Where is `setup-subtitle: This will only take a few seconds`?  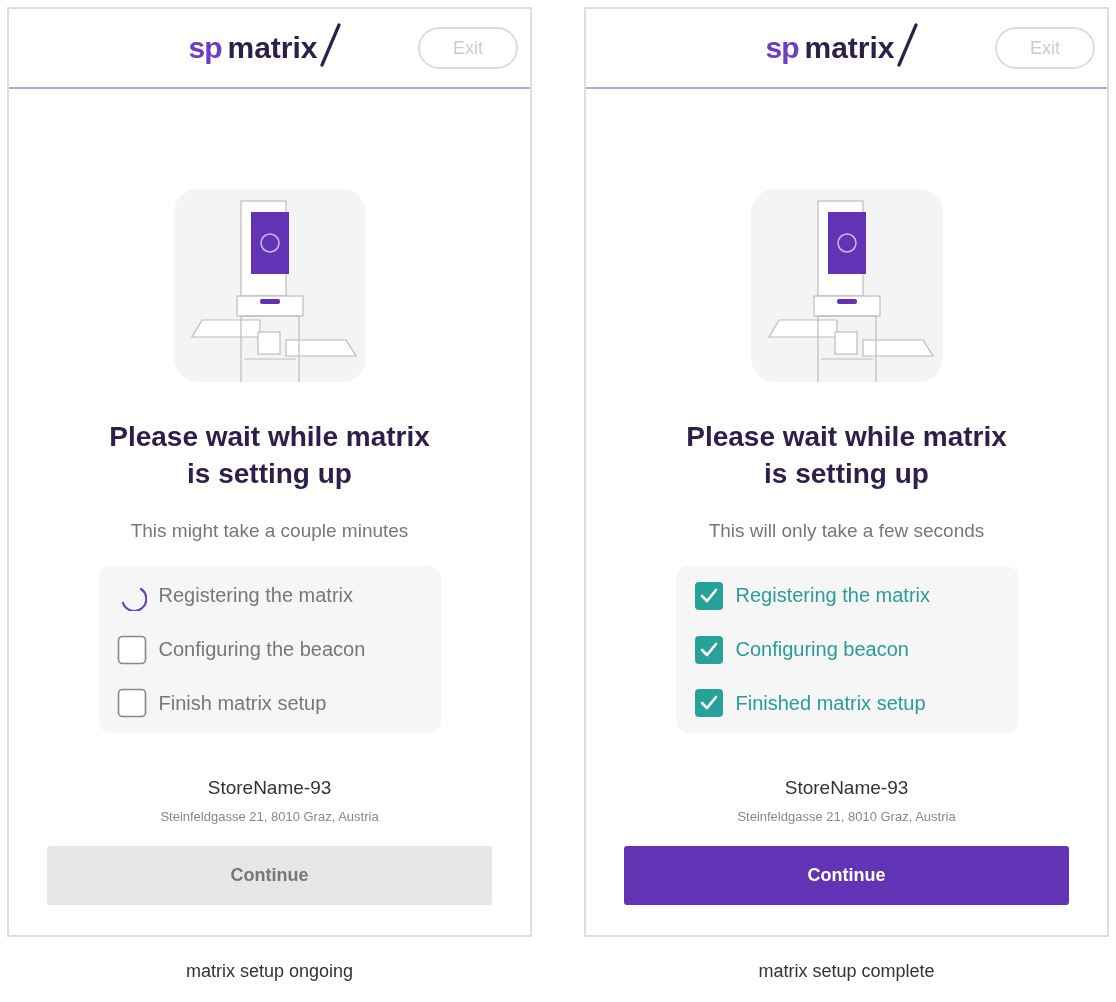
setup-subtitle: This will only take a few seconds is located at coordinates (846, 531).